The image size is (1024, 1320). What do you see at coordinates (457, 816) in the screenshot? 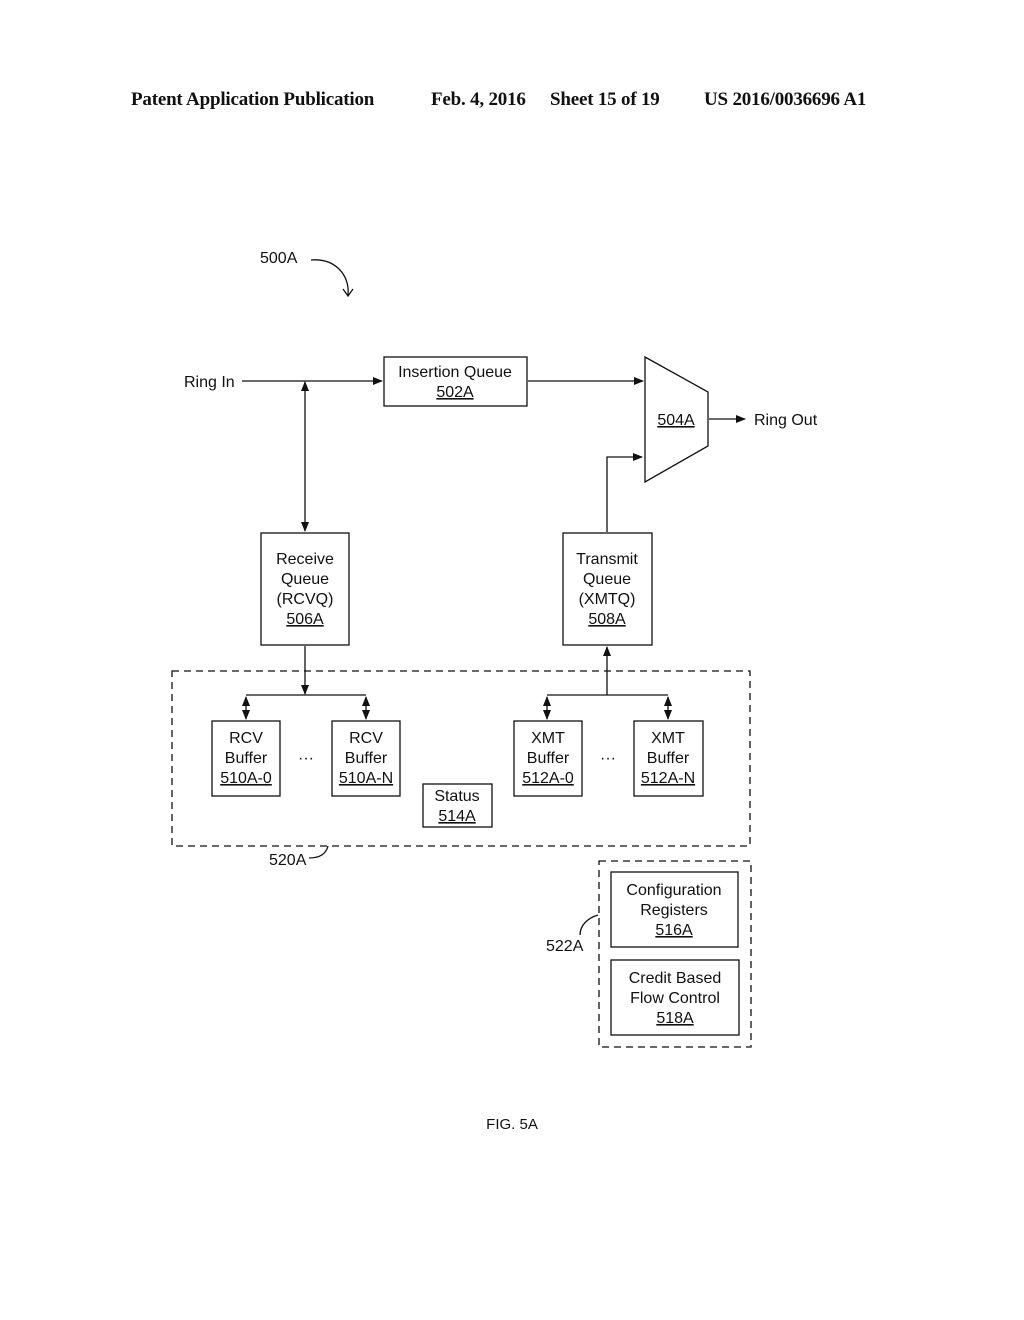
I see `status-ref: 514A` at bounding box center [457, 816].